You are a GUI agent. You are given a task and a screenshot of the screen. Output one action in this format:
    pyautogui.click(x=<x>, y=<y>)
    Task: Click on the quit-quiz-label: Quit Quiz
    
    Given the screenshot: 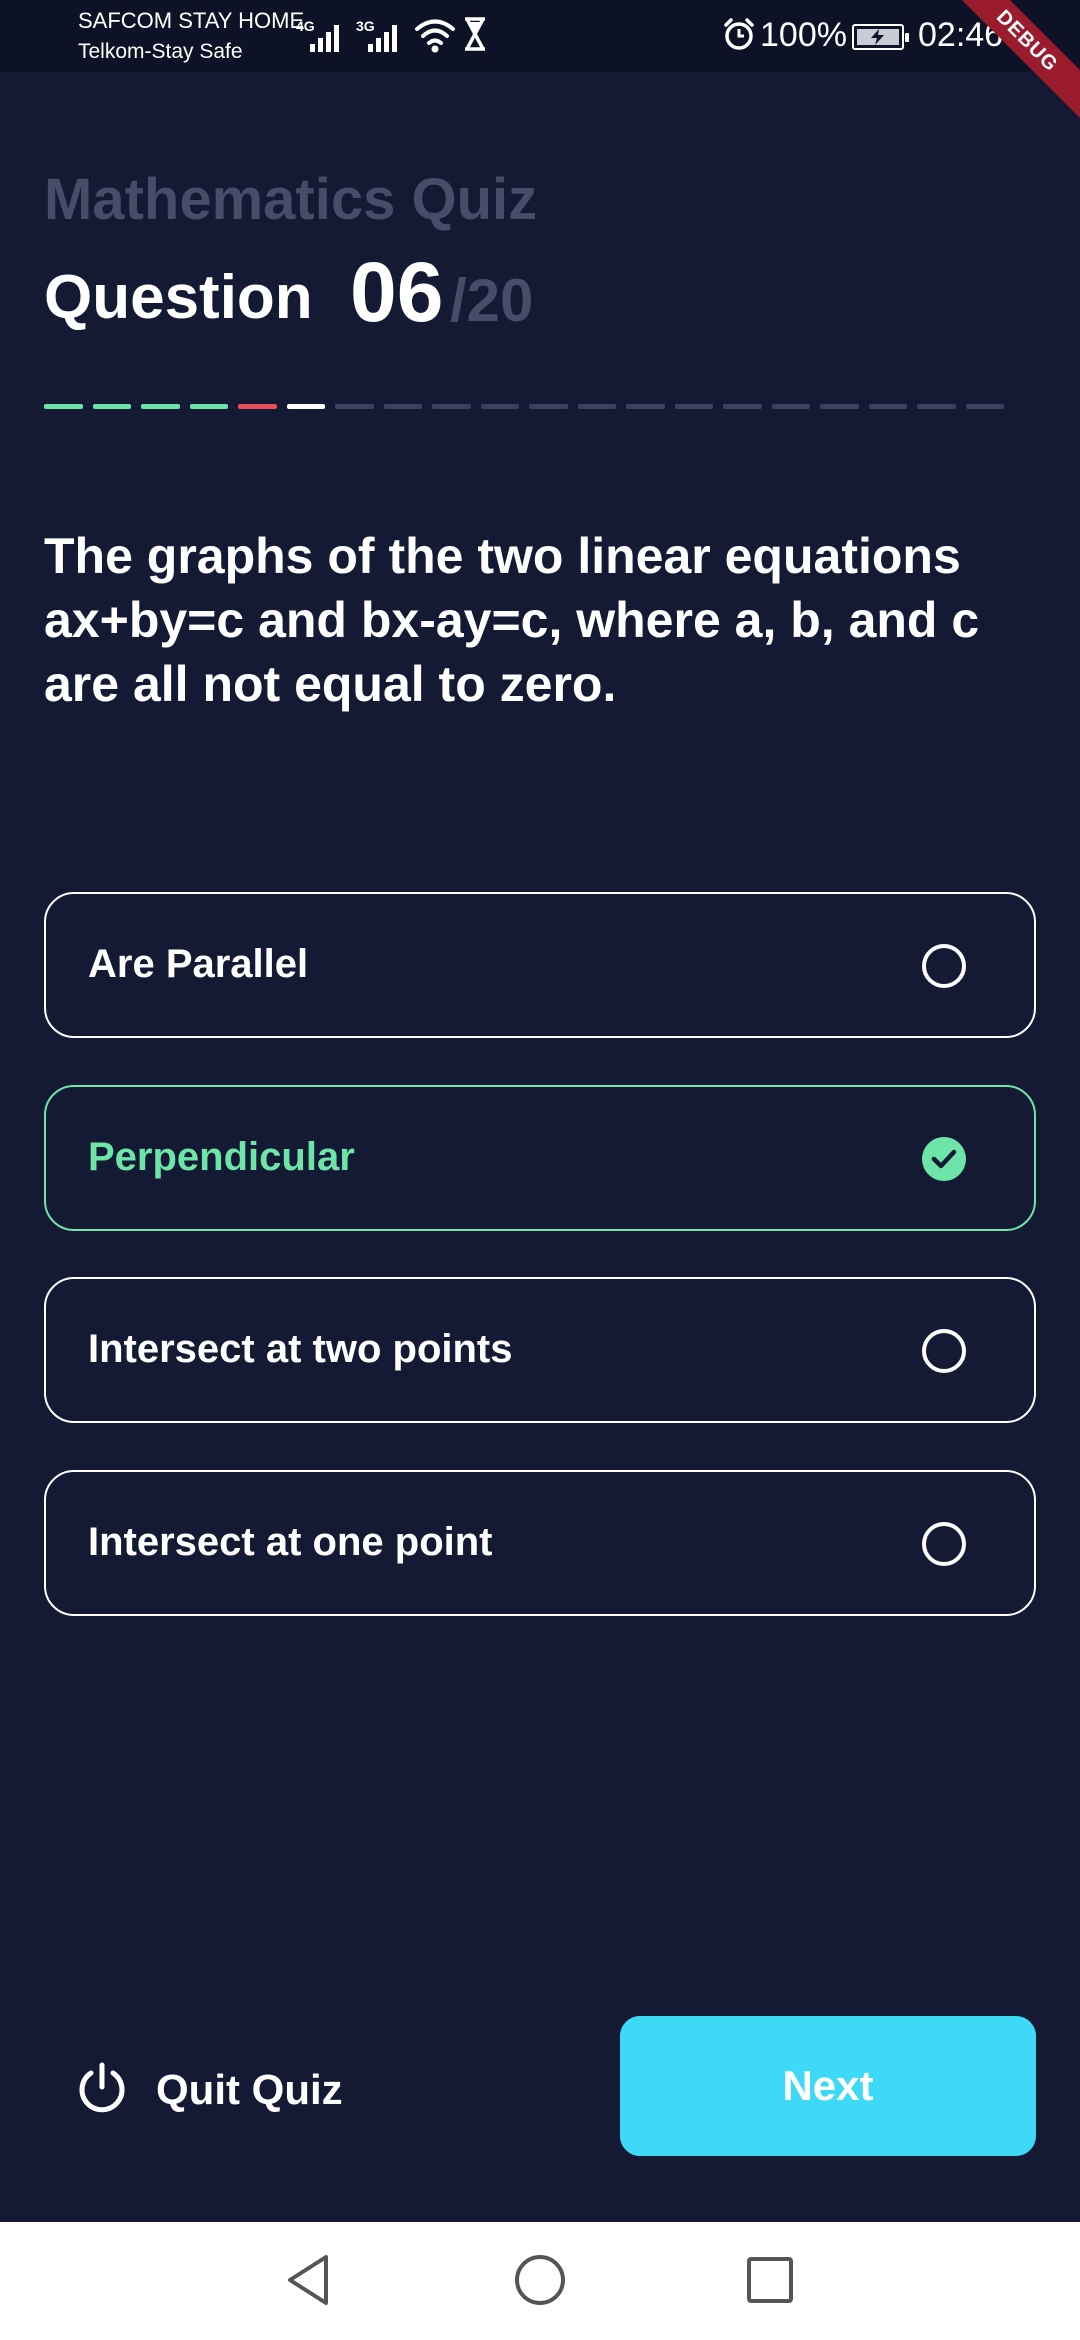 What is the action you would take?
    pyautogui.click(x=249, y=2089)
    